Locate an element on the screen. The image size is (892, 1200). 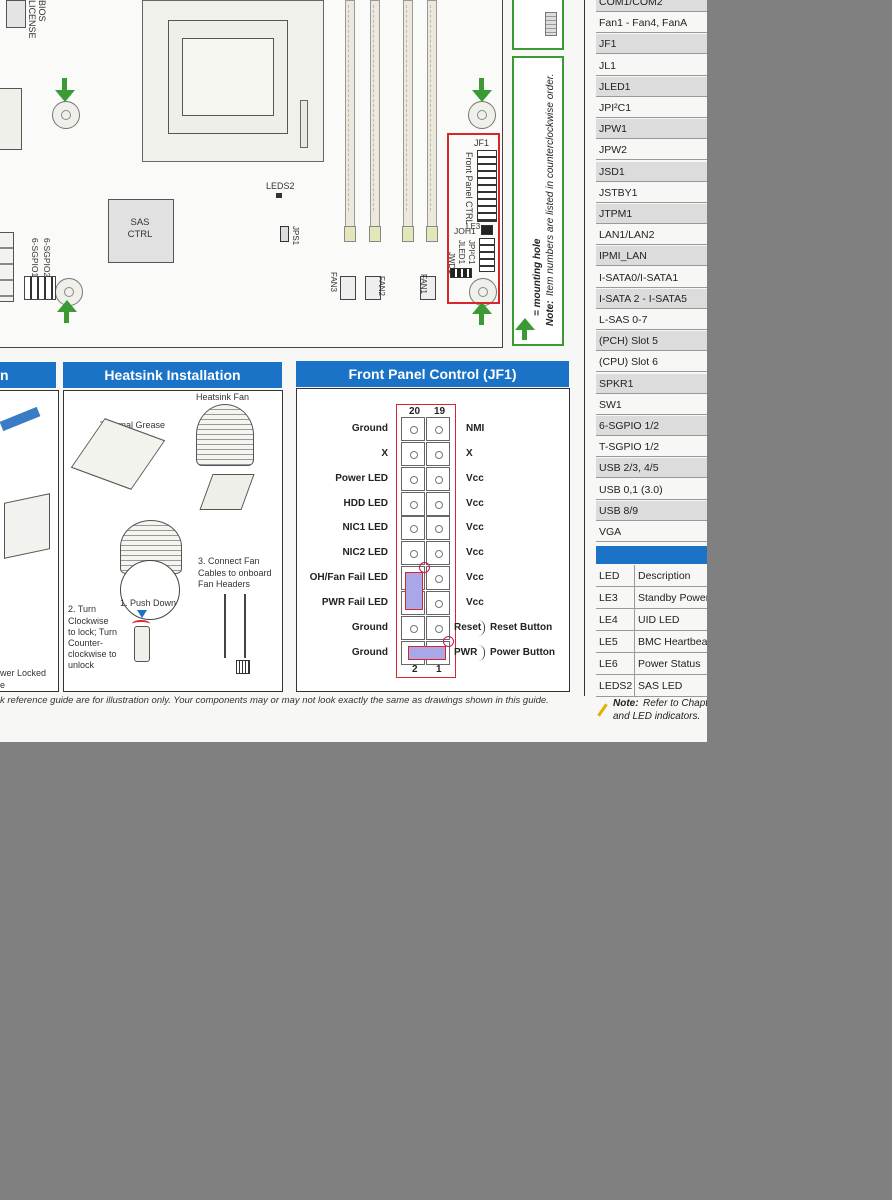
led-name: LE3 is located at coordinates (608, 598).